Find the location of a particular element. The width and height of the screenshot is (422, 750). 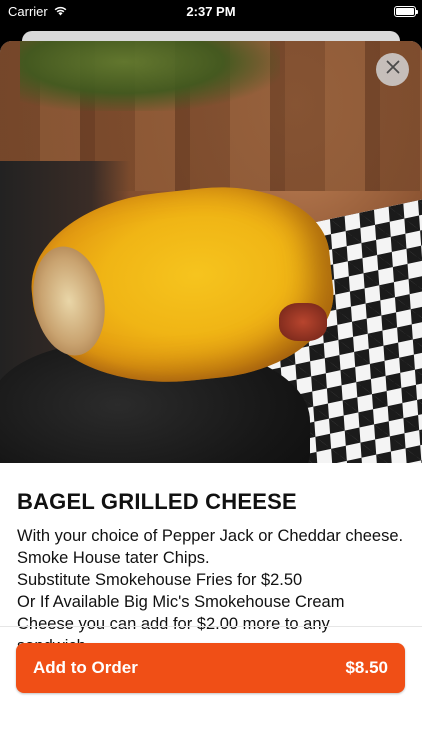

item-title: BAGEL GRILLED CHEESE is located at coordinates (157, 501).